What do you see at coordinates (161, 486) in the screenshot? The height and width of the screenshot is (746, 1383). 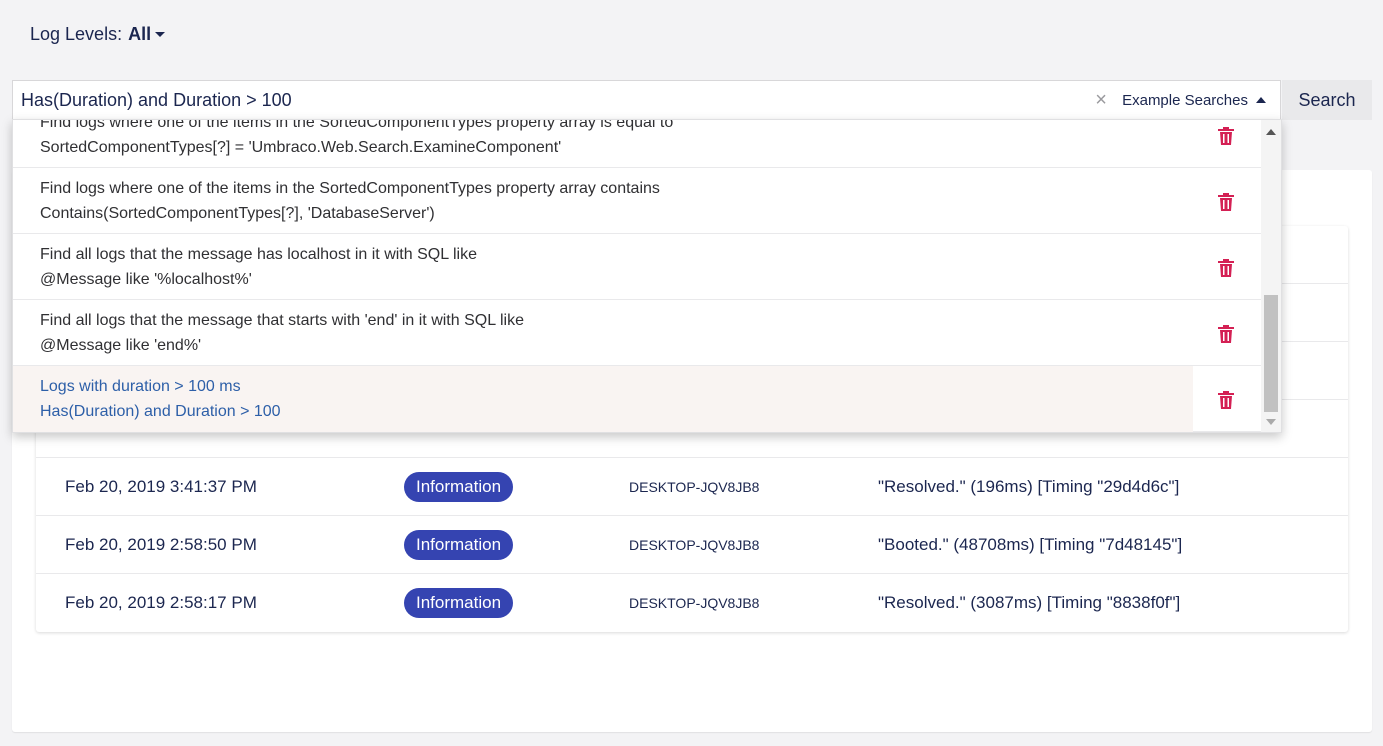 I see `log-date: Feb 20, 2019 3:41:37 PM` at bounding box center [161, 486].